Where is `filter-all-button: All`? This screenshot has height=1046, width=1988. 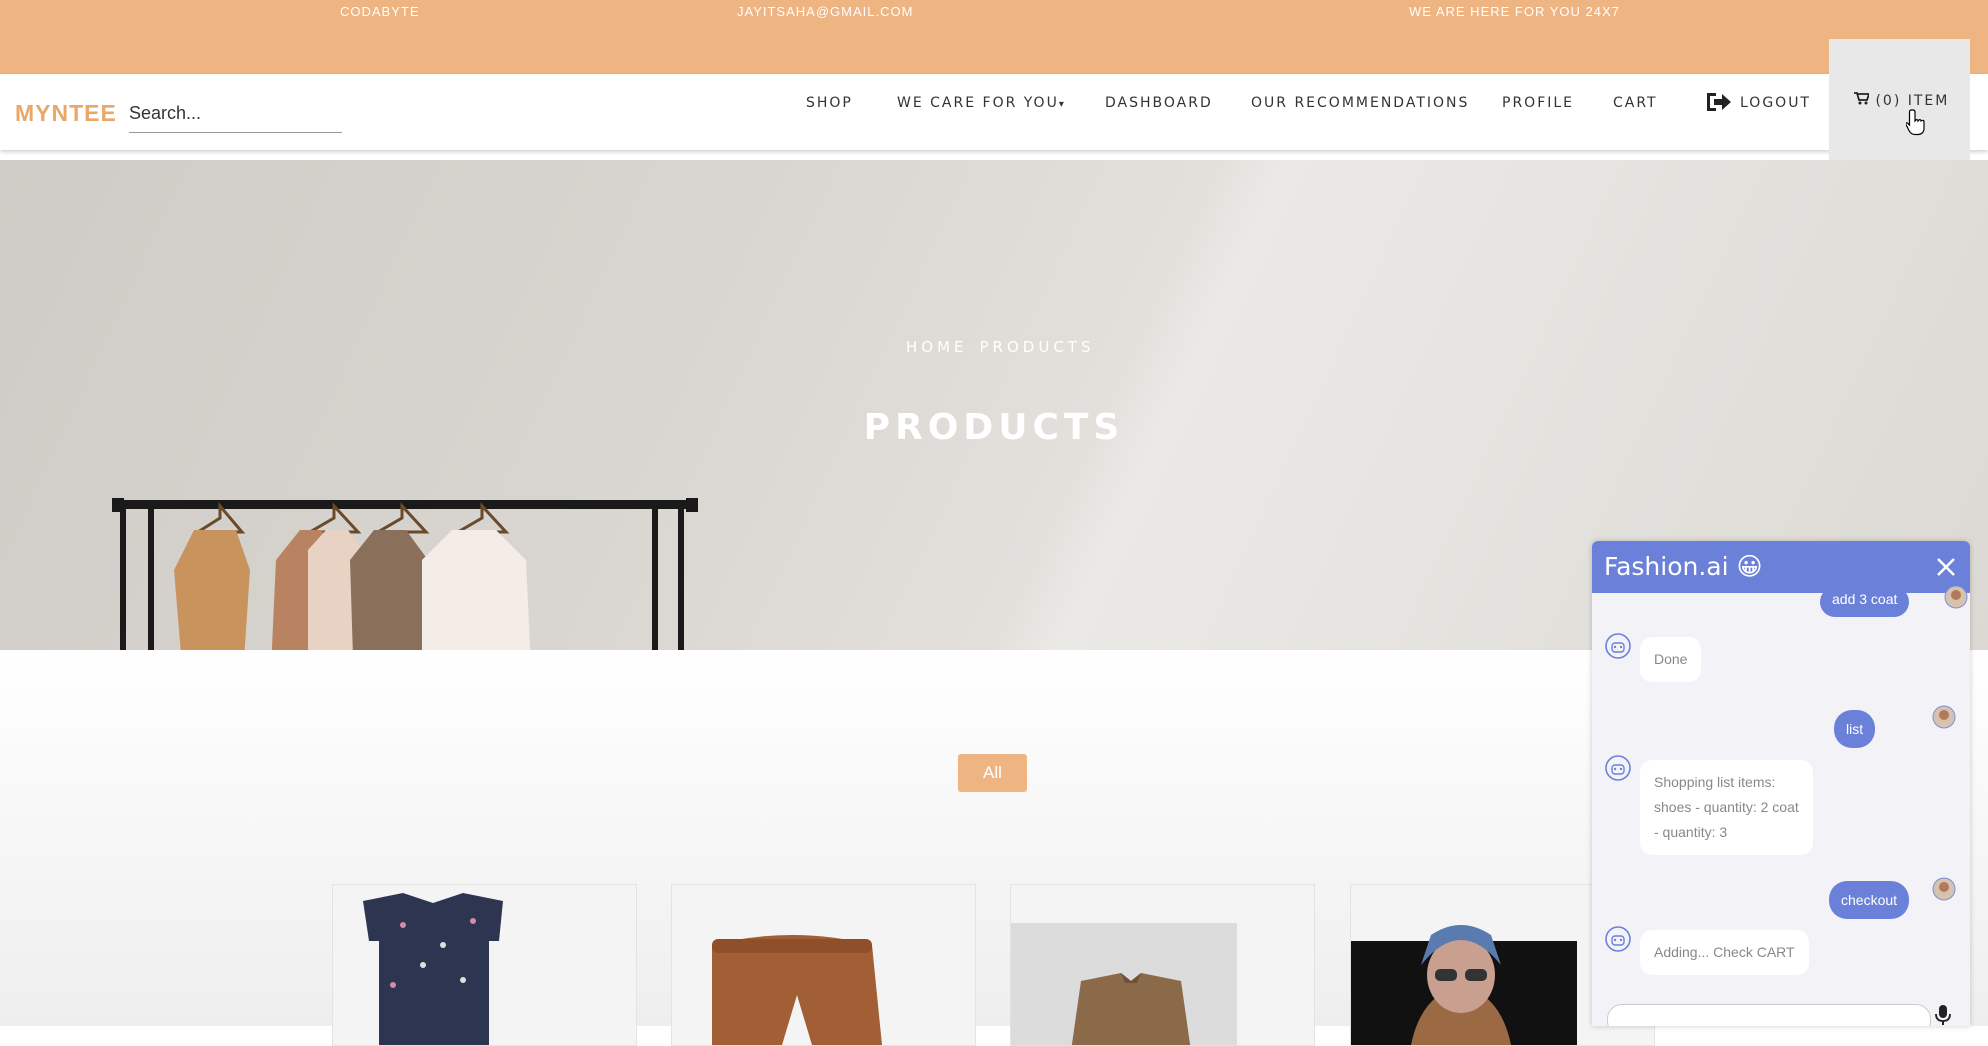 filter-all-button: All is located at coordinates (992, 773).